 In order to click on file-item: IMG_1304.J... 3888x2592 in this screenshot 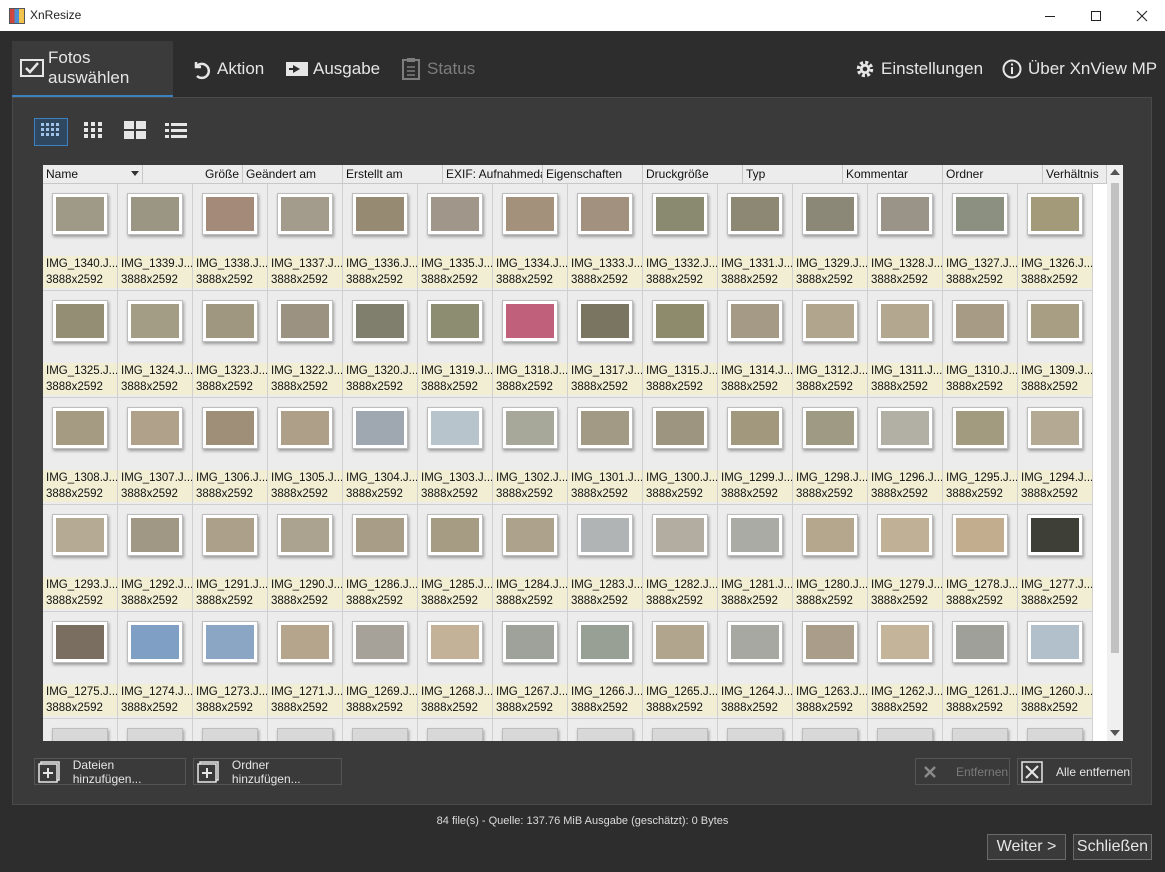, I will do `click(380, 451)`.